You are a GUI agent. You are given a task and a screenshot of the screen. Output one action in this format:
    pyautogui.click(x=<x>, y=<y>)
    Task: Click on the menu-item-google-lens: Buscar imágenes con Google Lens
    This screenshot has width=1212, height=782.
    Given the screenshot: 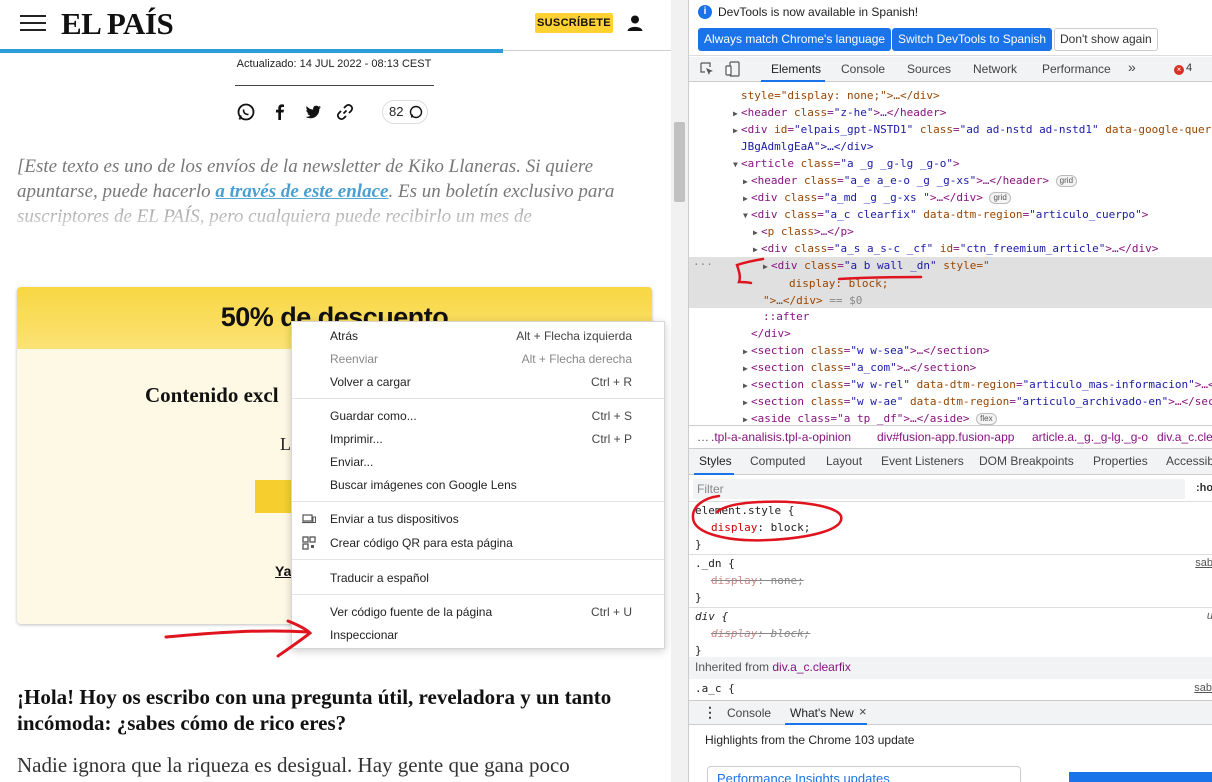 What is the action you would take?
    pyautogui.click(x=478, y=485)
    